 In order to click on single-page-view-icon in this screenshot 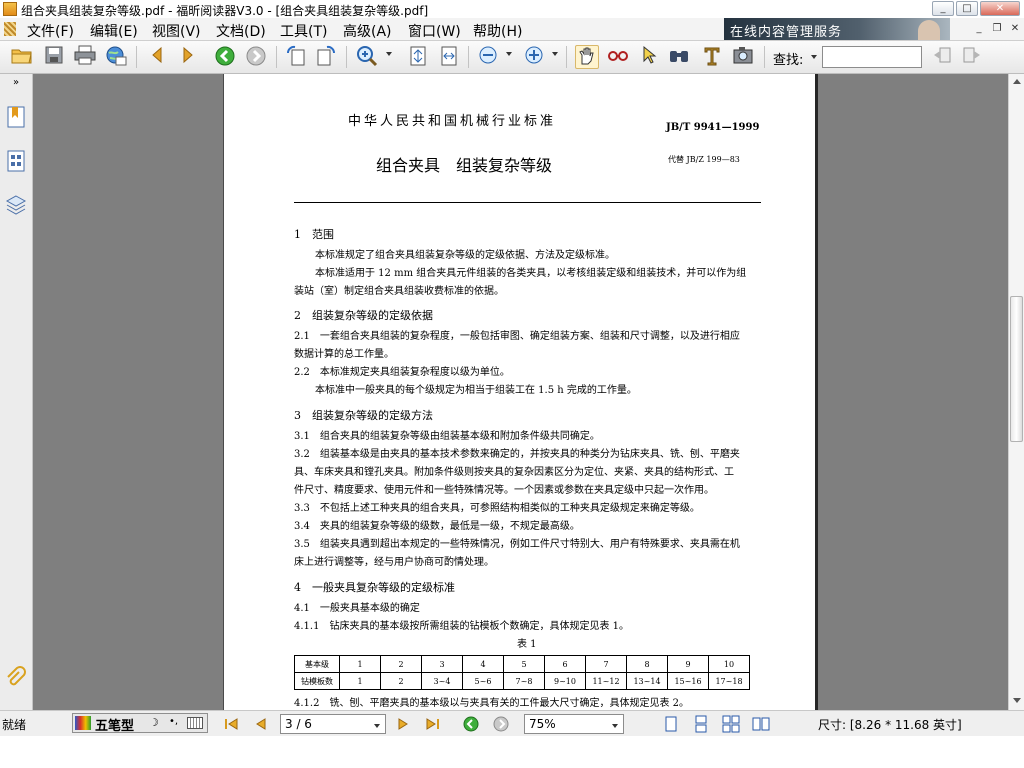, I will do `click(671, 724)`.